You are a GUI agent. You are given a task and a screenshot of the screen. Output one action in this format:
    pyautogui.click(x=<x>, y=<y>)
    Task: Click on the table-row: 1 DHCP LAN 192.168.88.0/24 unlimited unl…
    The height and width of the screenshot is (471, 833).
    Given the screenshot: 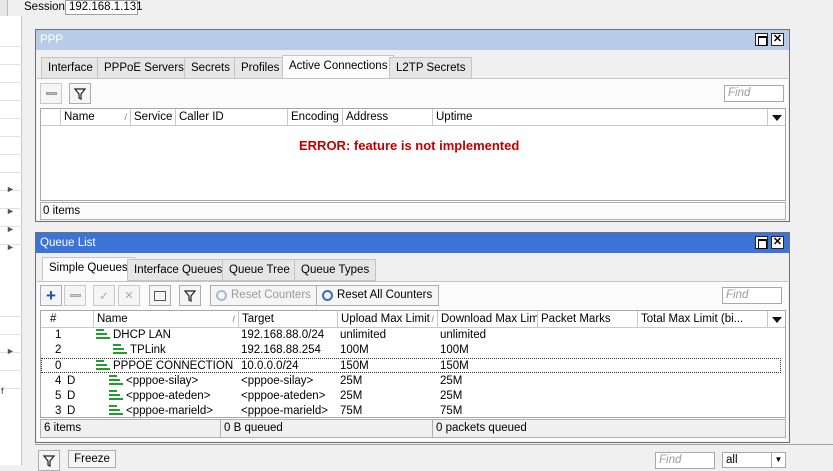 What is the action you would take?
    pyautogui.click(x=413, y=335)
    